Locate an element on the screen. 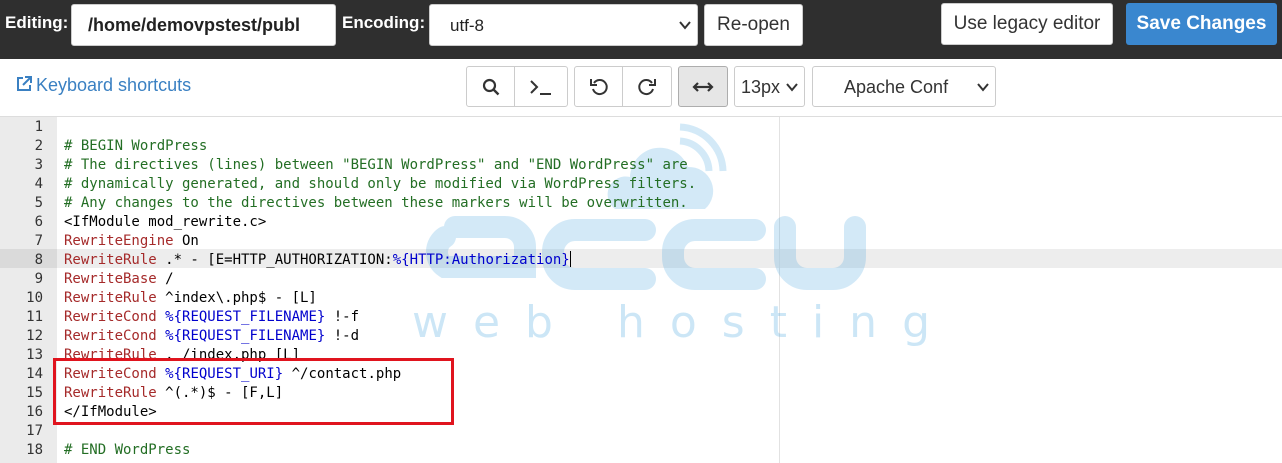 The width and height of the screenshot is (1282, 463). legacy-editor-button: Use legacy editor is located at coordinates (1027, 24).